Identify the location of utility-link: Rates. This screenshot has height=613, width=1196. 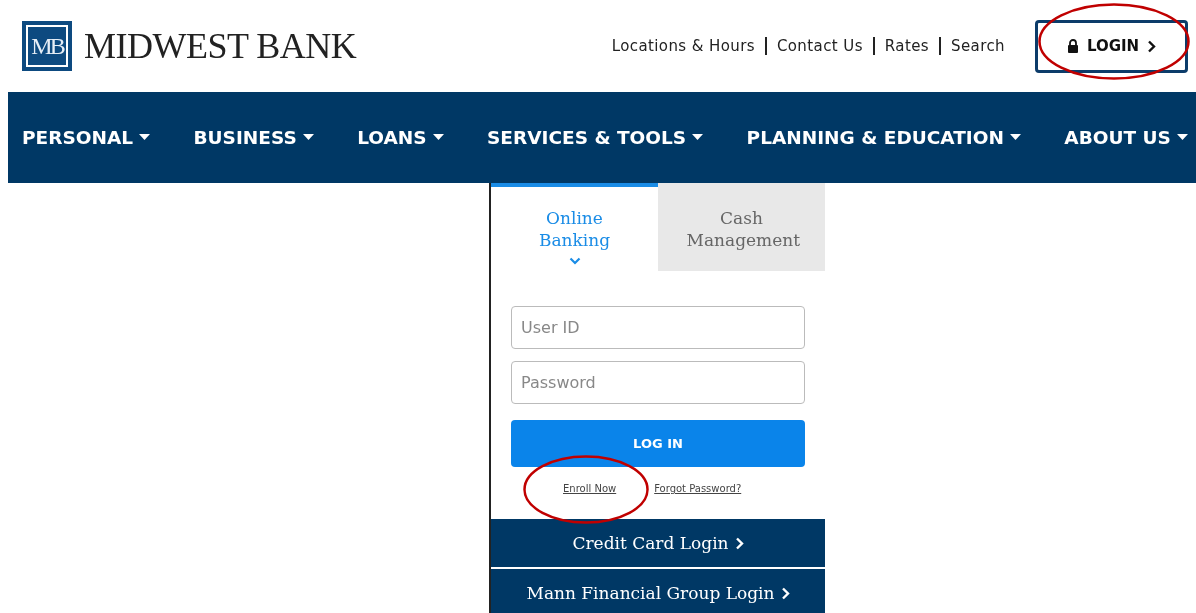
(907, 46).